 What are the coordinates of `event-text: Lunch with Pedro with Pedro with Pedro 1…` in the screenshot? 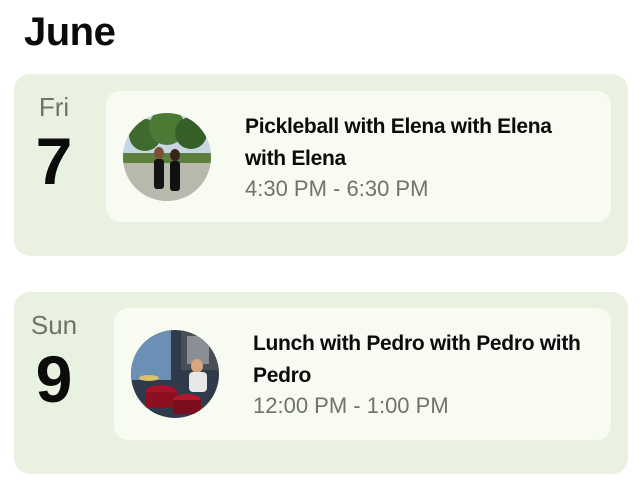 It's located at (423, 374).